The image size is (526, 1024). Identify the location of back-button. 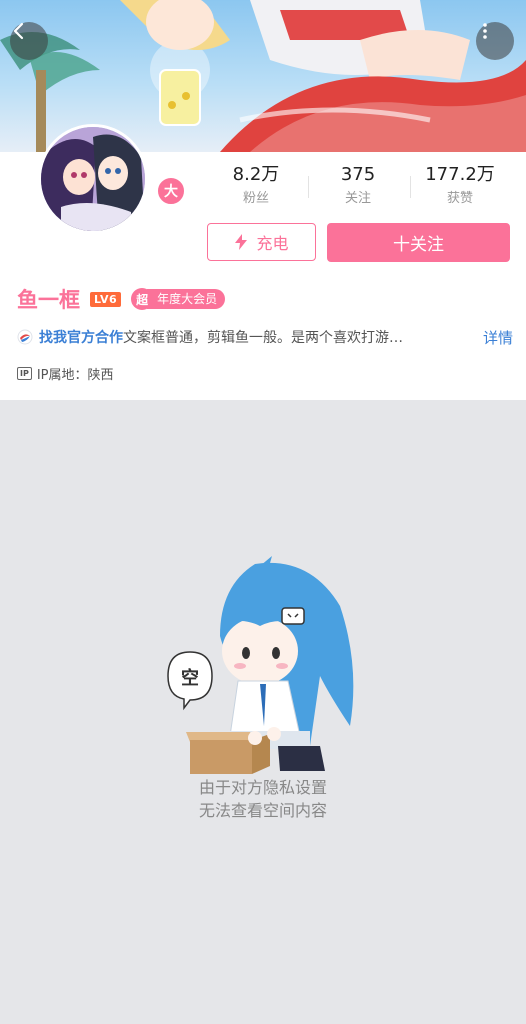
(29, 41).